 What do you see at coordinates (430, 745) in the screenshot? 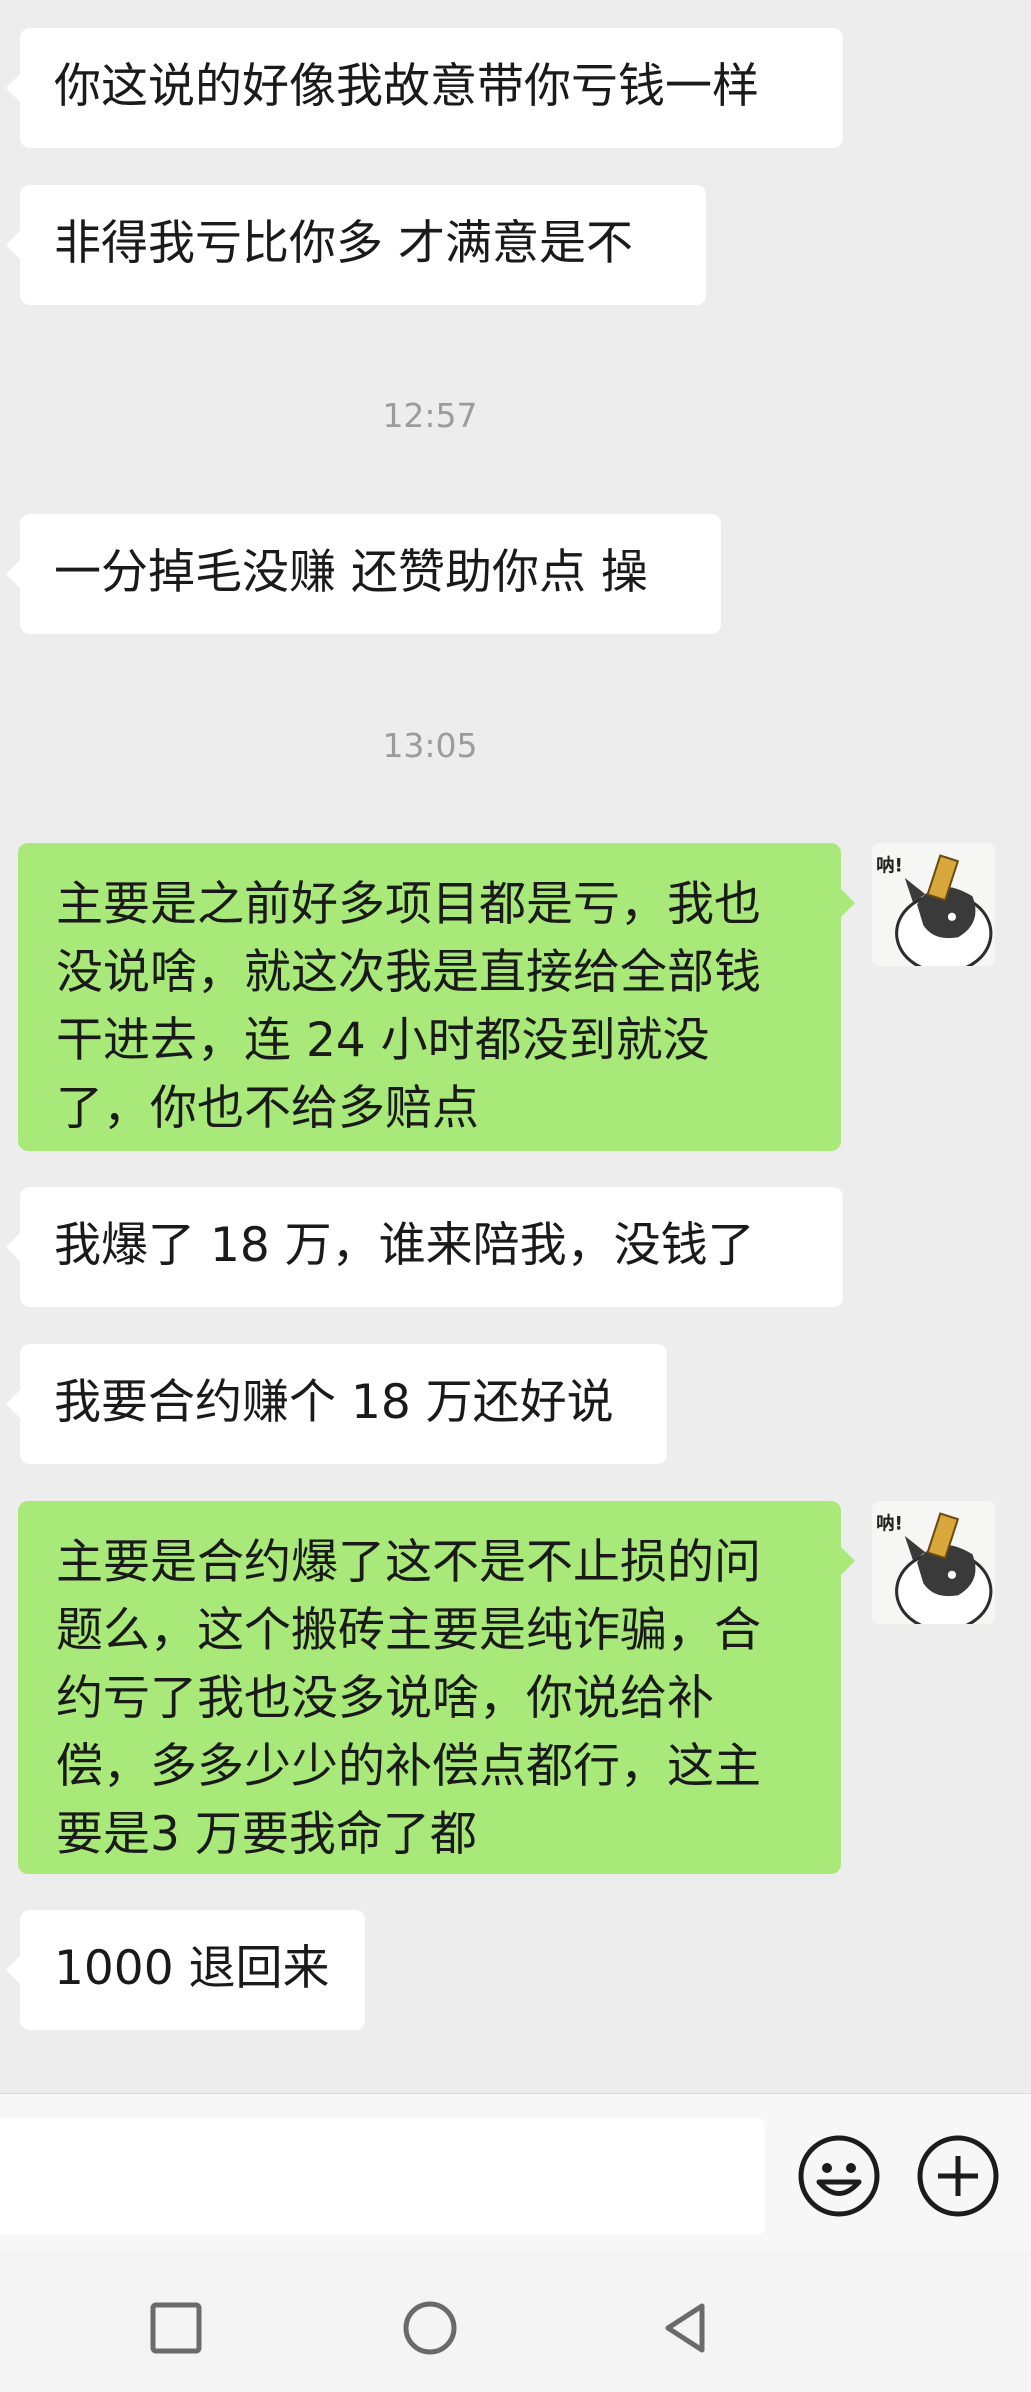
I see `timestamp: 13:05` at bounding box center [430, 745].